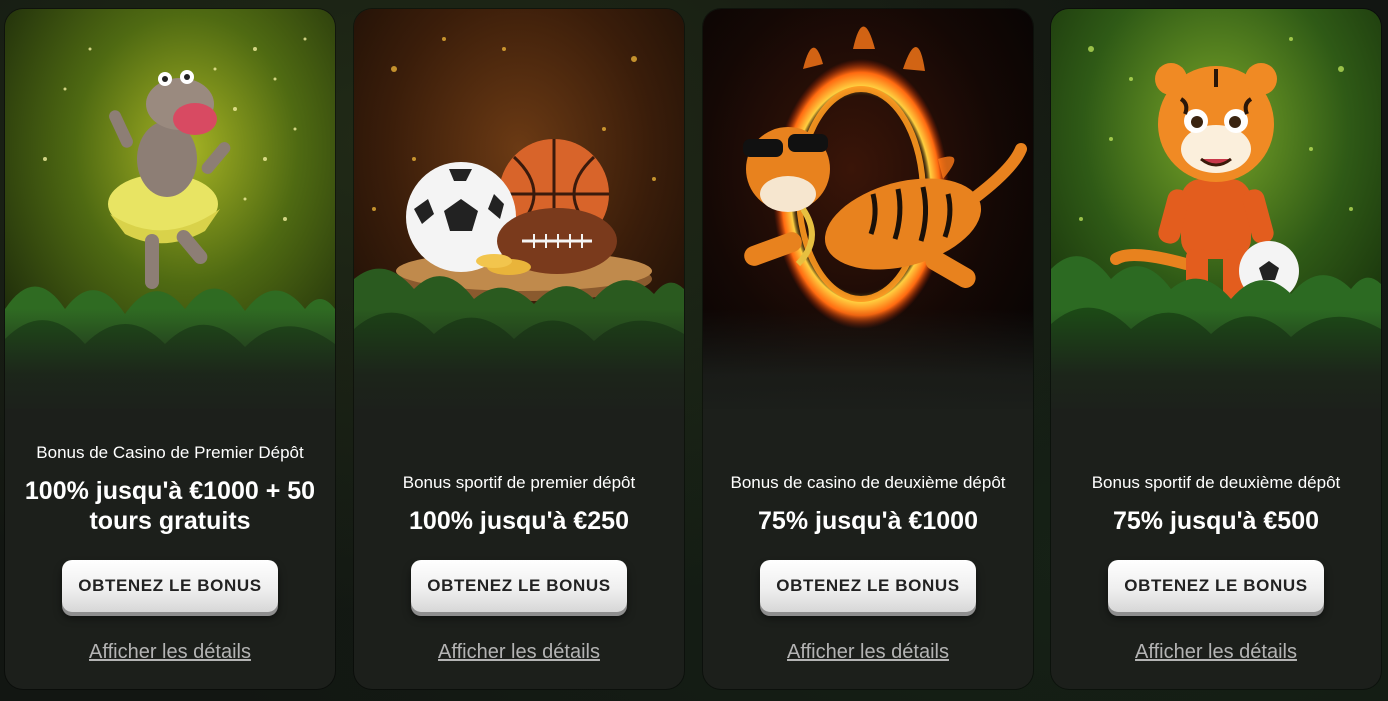  I want to click on bonus-headline: 75% jusqu'à €500, so click(1216, 521).